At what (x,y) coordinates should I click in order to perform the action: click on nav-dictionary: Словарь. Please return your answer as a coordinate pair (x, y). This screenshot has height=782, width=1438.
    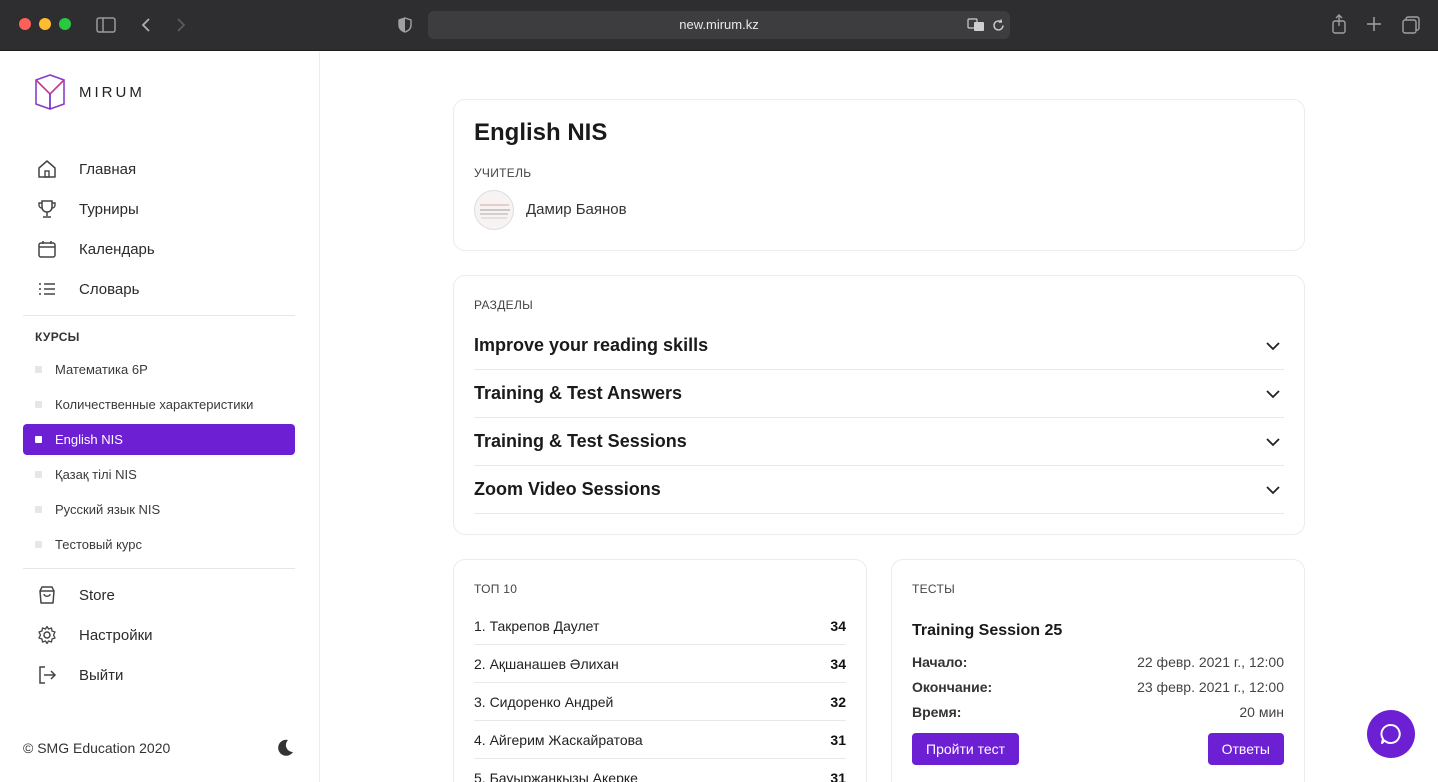
    Looking at the image, I should click on (87, 289).